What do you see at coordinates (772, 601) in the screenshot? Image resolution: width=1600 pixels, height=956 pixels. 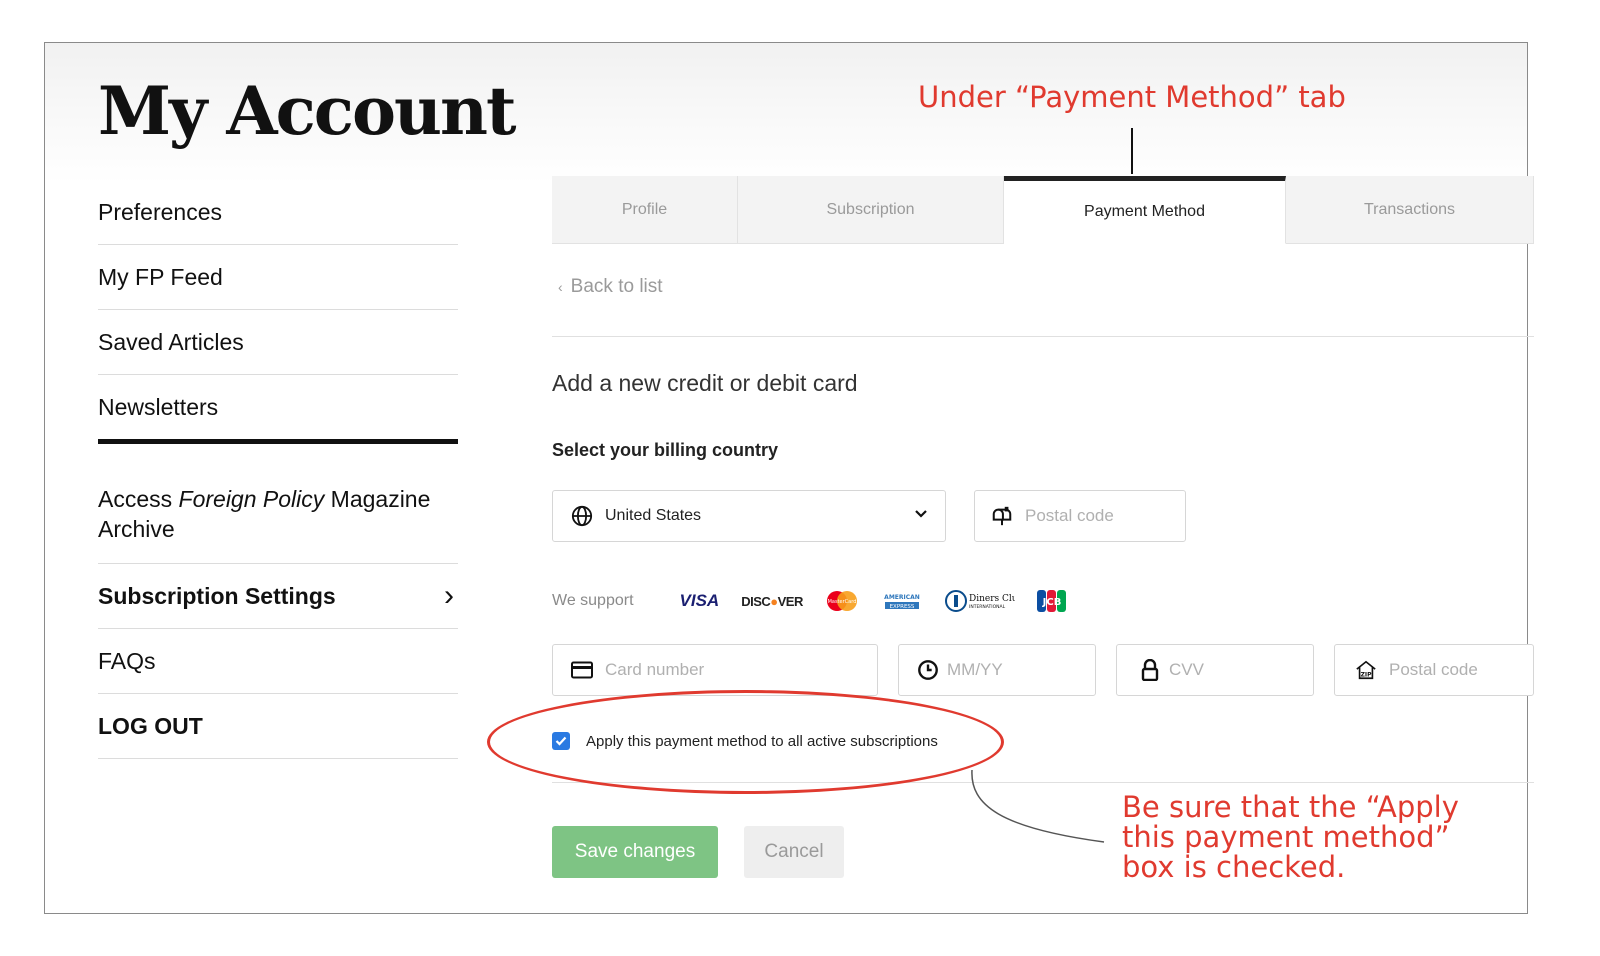 I see `discover-logo: DISC ● VER` at bounding box center [772, 601].